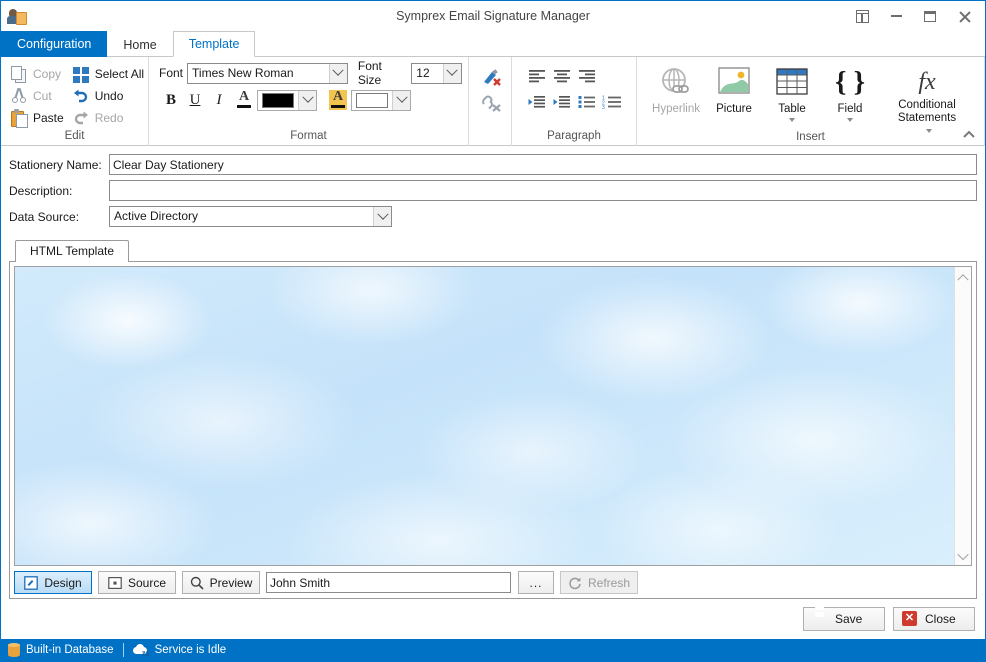 This screenshot has height=662, width=986. I want to click on redo-button: Redo, so click(109, 118).